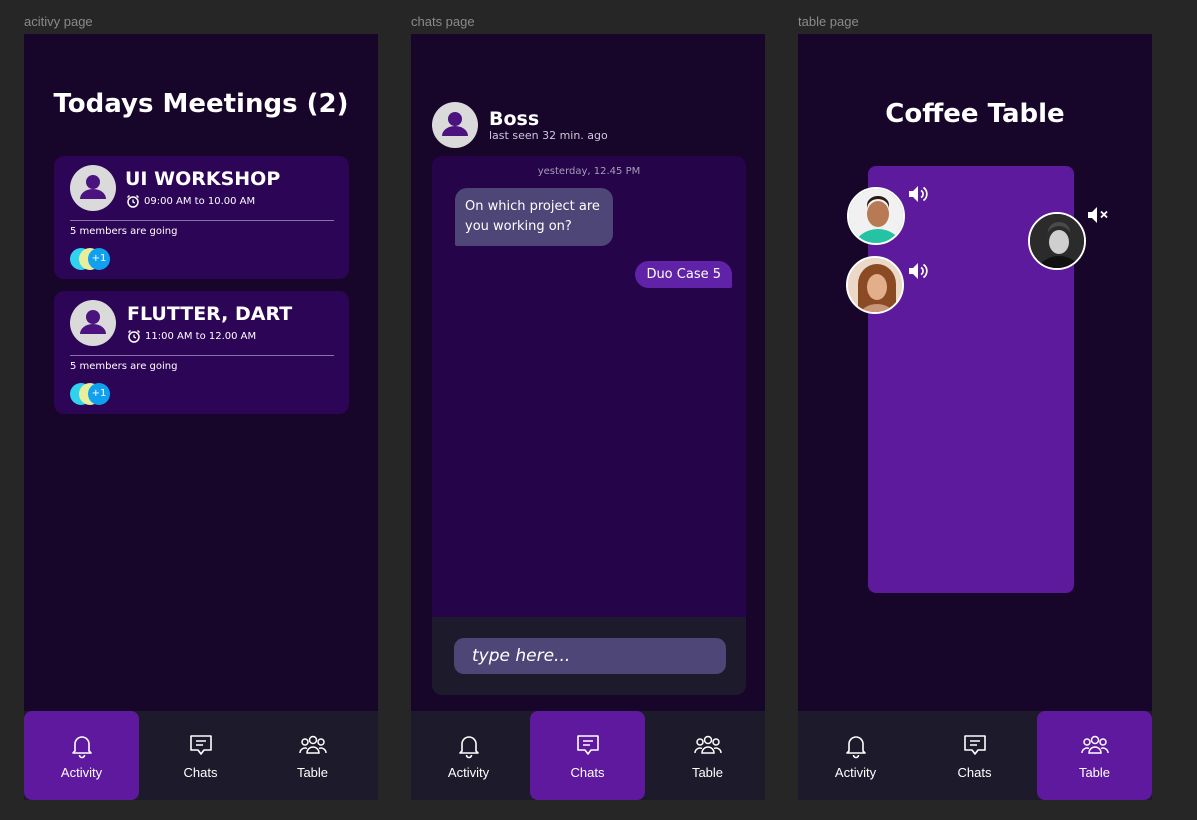  Describe the element at coordinates (201, 336) in the screenshot. I see `meeting-time-text: 11:00 AM to 12.00 AM` at that location.